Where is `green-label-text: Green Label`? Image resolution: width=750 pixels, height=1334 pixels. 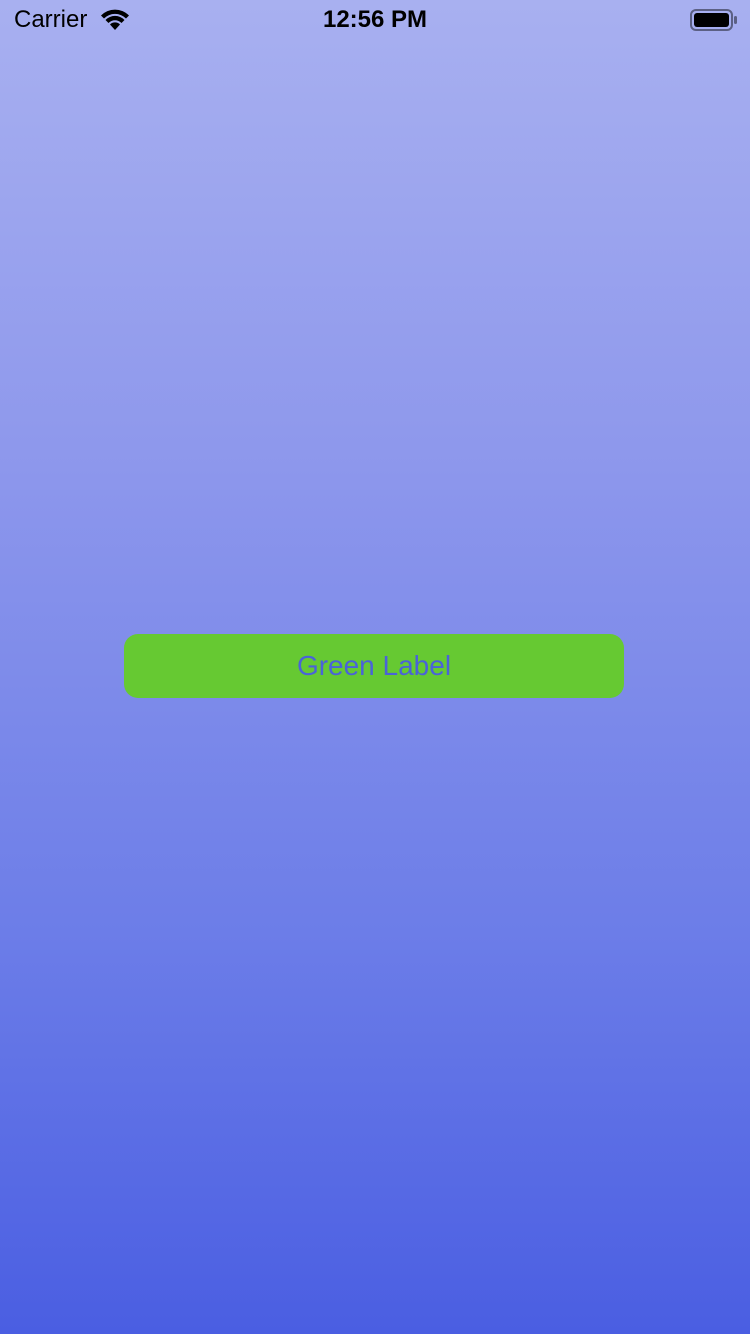 green-label-text: Green Label is located at coordinates (374, 665).